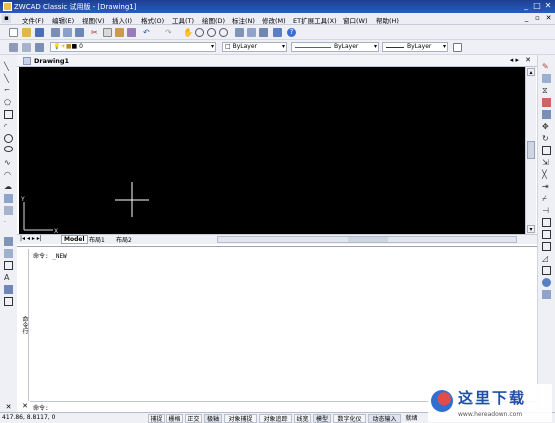  I want to click on color-dropdown: □ ByLayer ▾, so click(254, 47).